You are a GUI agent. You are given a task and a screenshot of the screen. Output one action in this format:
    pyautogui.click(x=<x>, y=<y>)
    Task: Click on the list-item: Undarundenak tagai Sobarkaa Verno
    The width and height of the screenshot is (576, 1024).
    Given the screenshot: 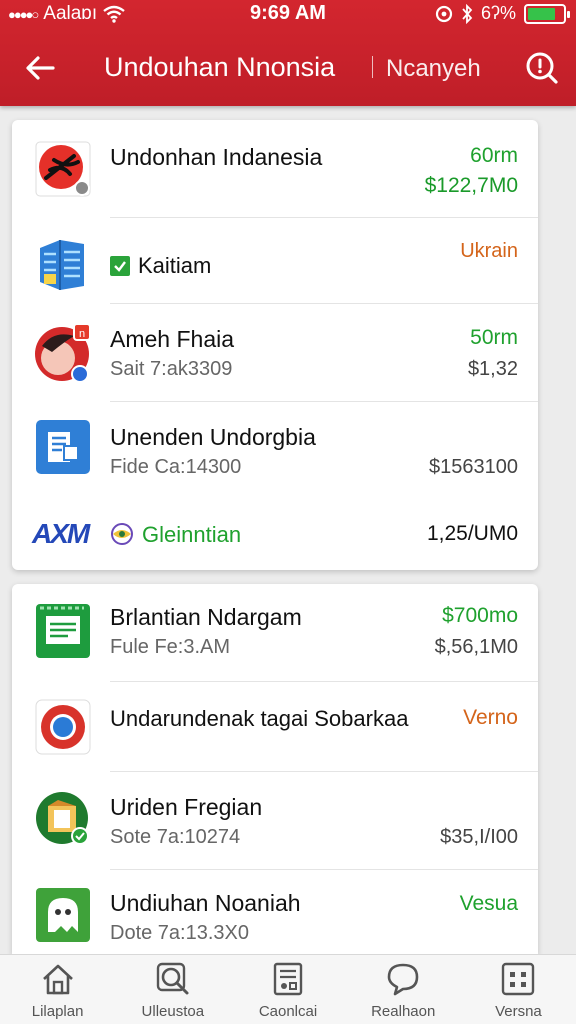 What is the action you would take?
    pyautogui.click(x=275, y=727)
    